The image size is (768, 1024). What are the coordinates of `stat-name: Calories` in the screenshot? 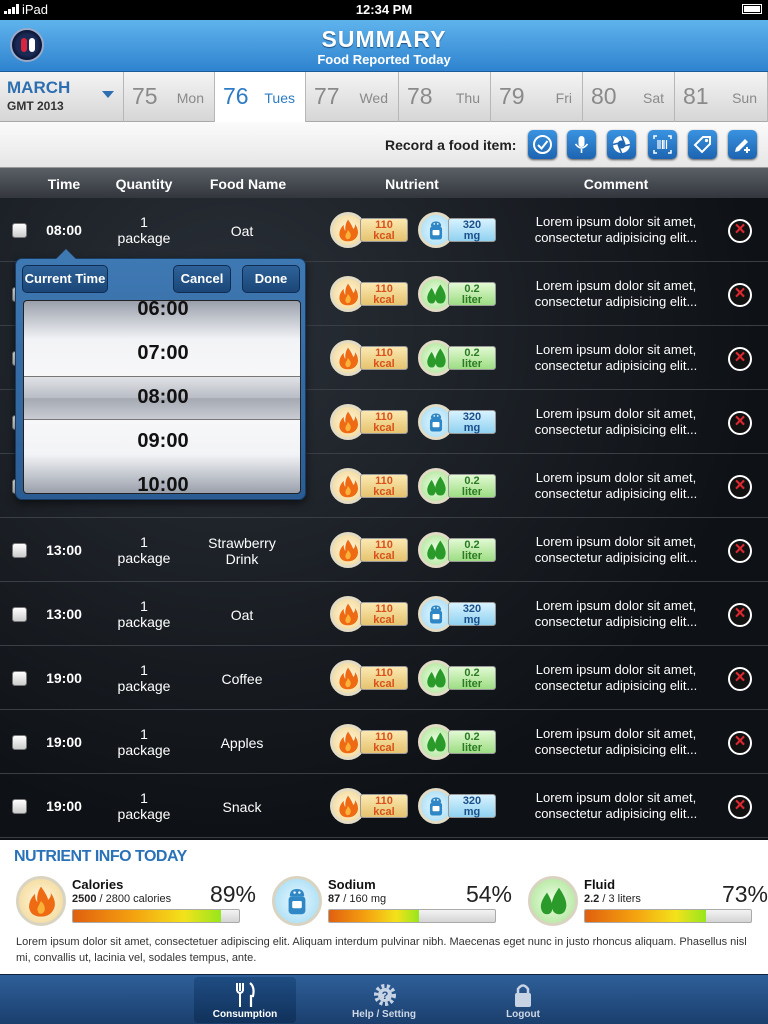 It's located at (98, 884).